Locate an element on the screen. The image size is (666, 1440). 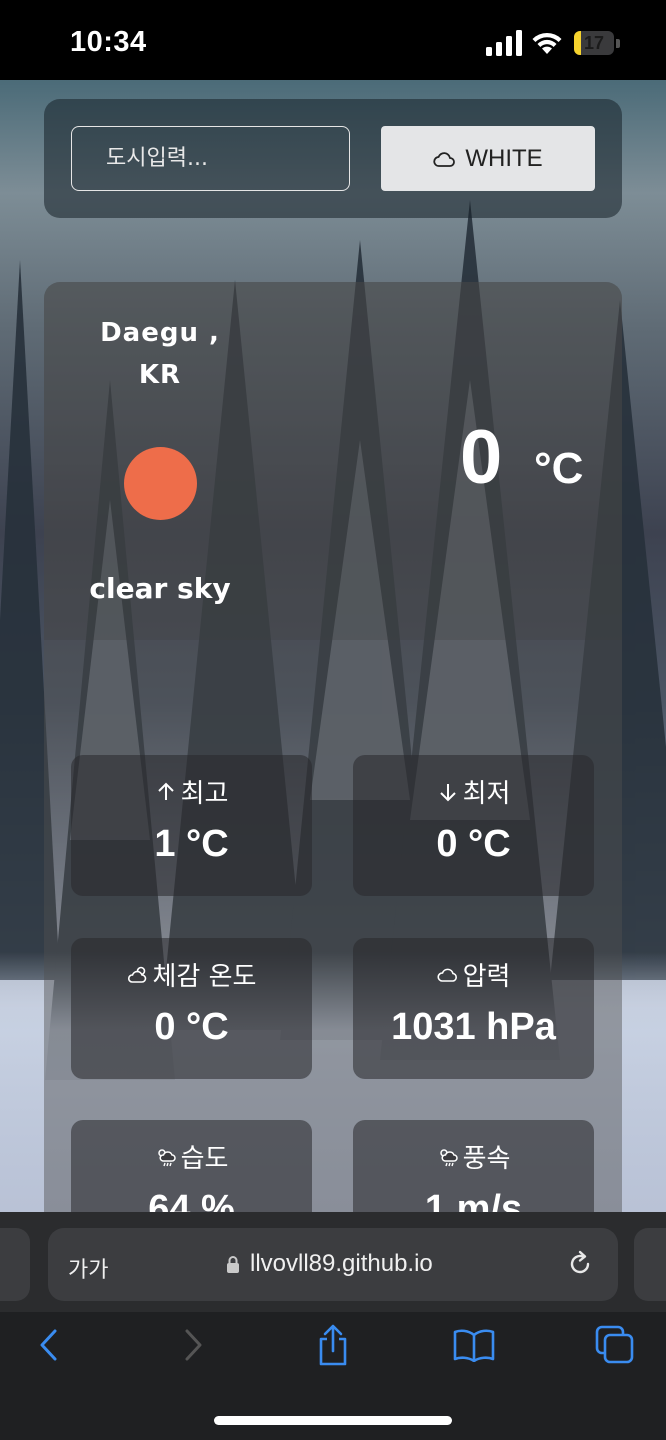
status-time: 10:34 is located at coordinates (108, 42).